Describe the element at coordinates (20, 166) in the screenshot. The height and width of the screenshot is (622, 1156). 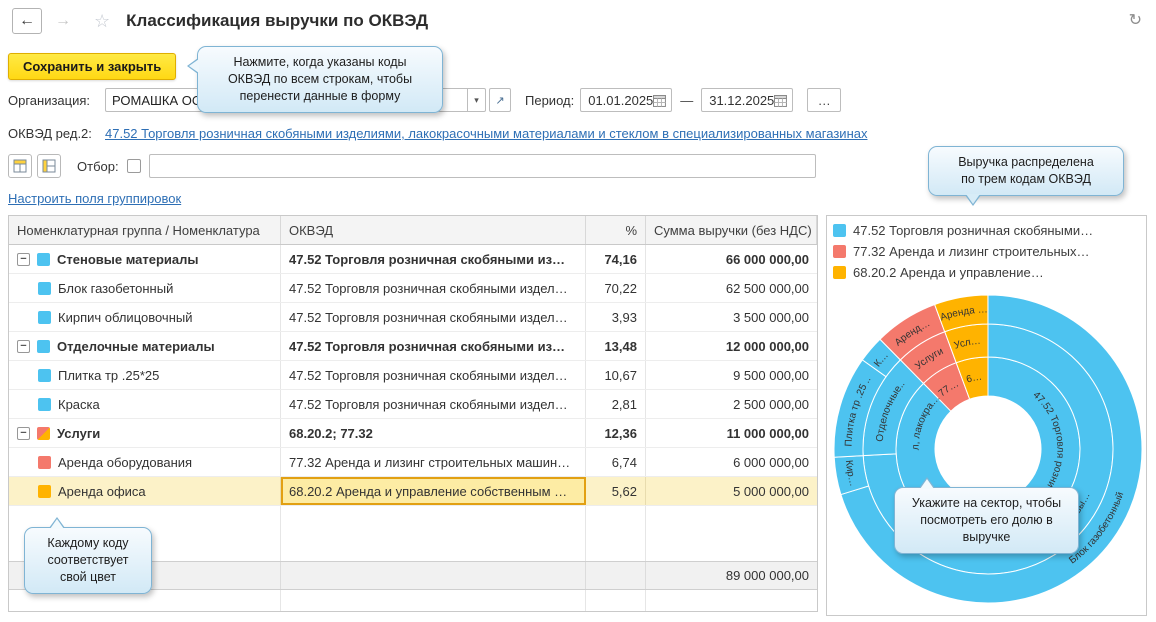
I see `grouping-settings-button` at that location.